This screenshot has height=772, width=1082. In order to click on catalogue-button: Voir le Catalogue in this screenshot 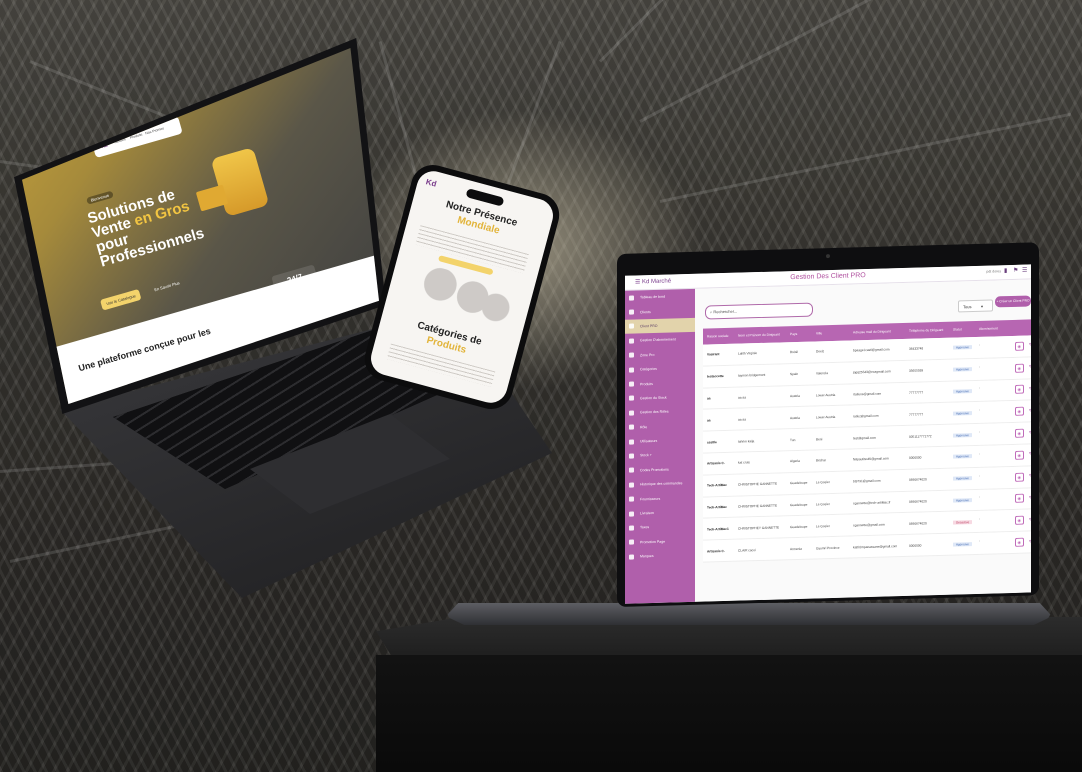, I will do `click(121, 299)`.